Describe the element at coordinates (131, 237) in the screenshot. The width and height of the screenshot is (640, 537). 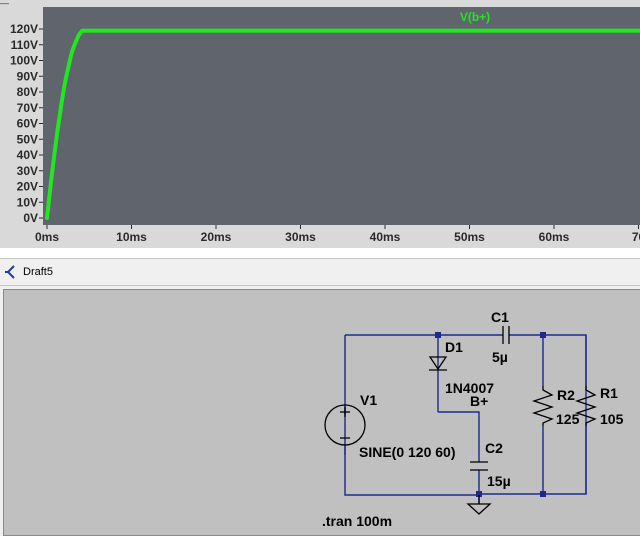
I see `x-tick-label: 10ms` at that location.